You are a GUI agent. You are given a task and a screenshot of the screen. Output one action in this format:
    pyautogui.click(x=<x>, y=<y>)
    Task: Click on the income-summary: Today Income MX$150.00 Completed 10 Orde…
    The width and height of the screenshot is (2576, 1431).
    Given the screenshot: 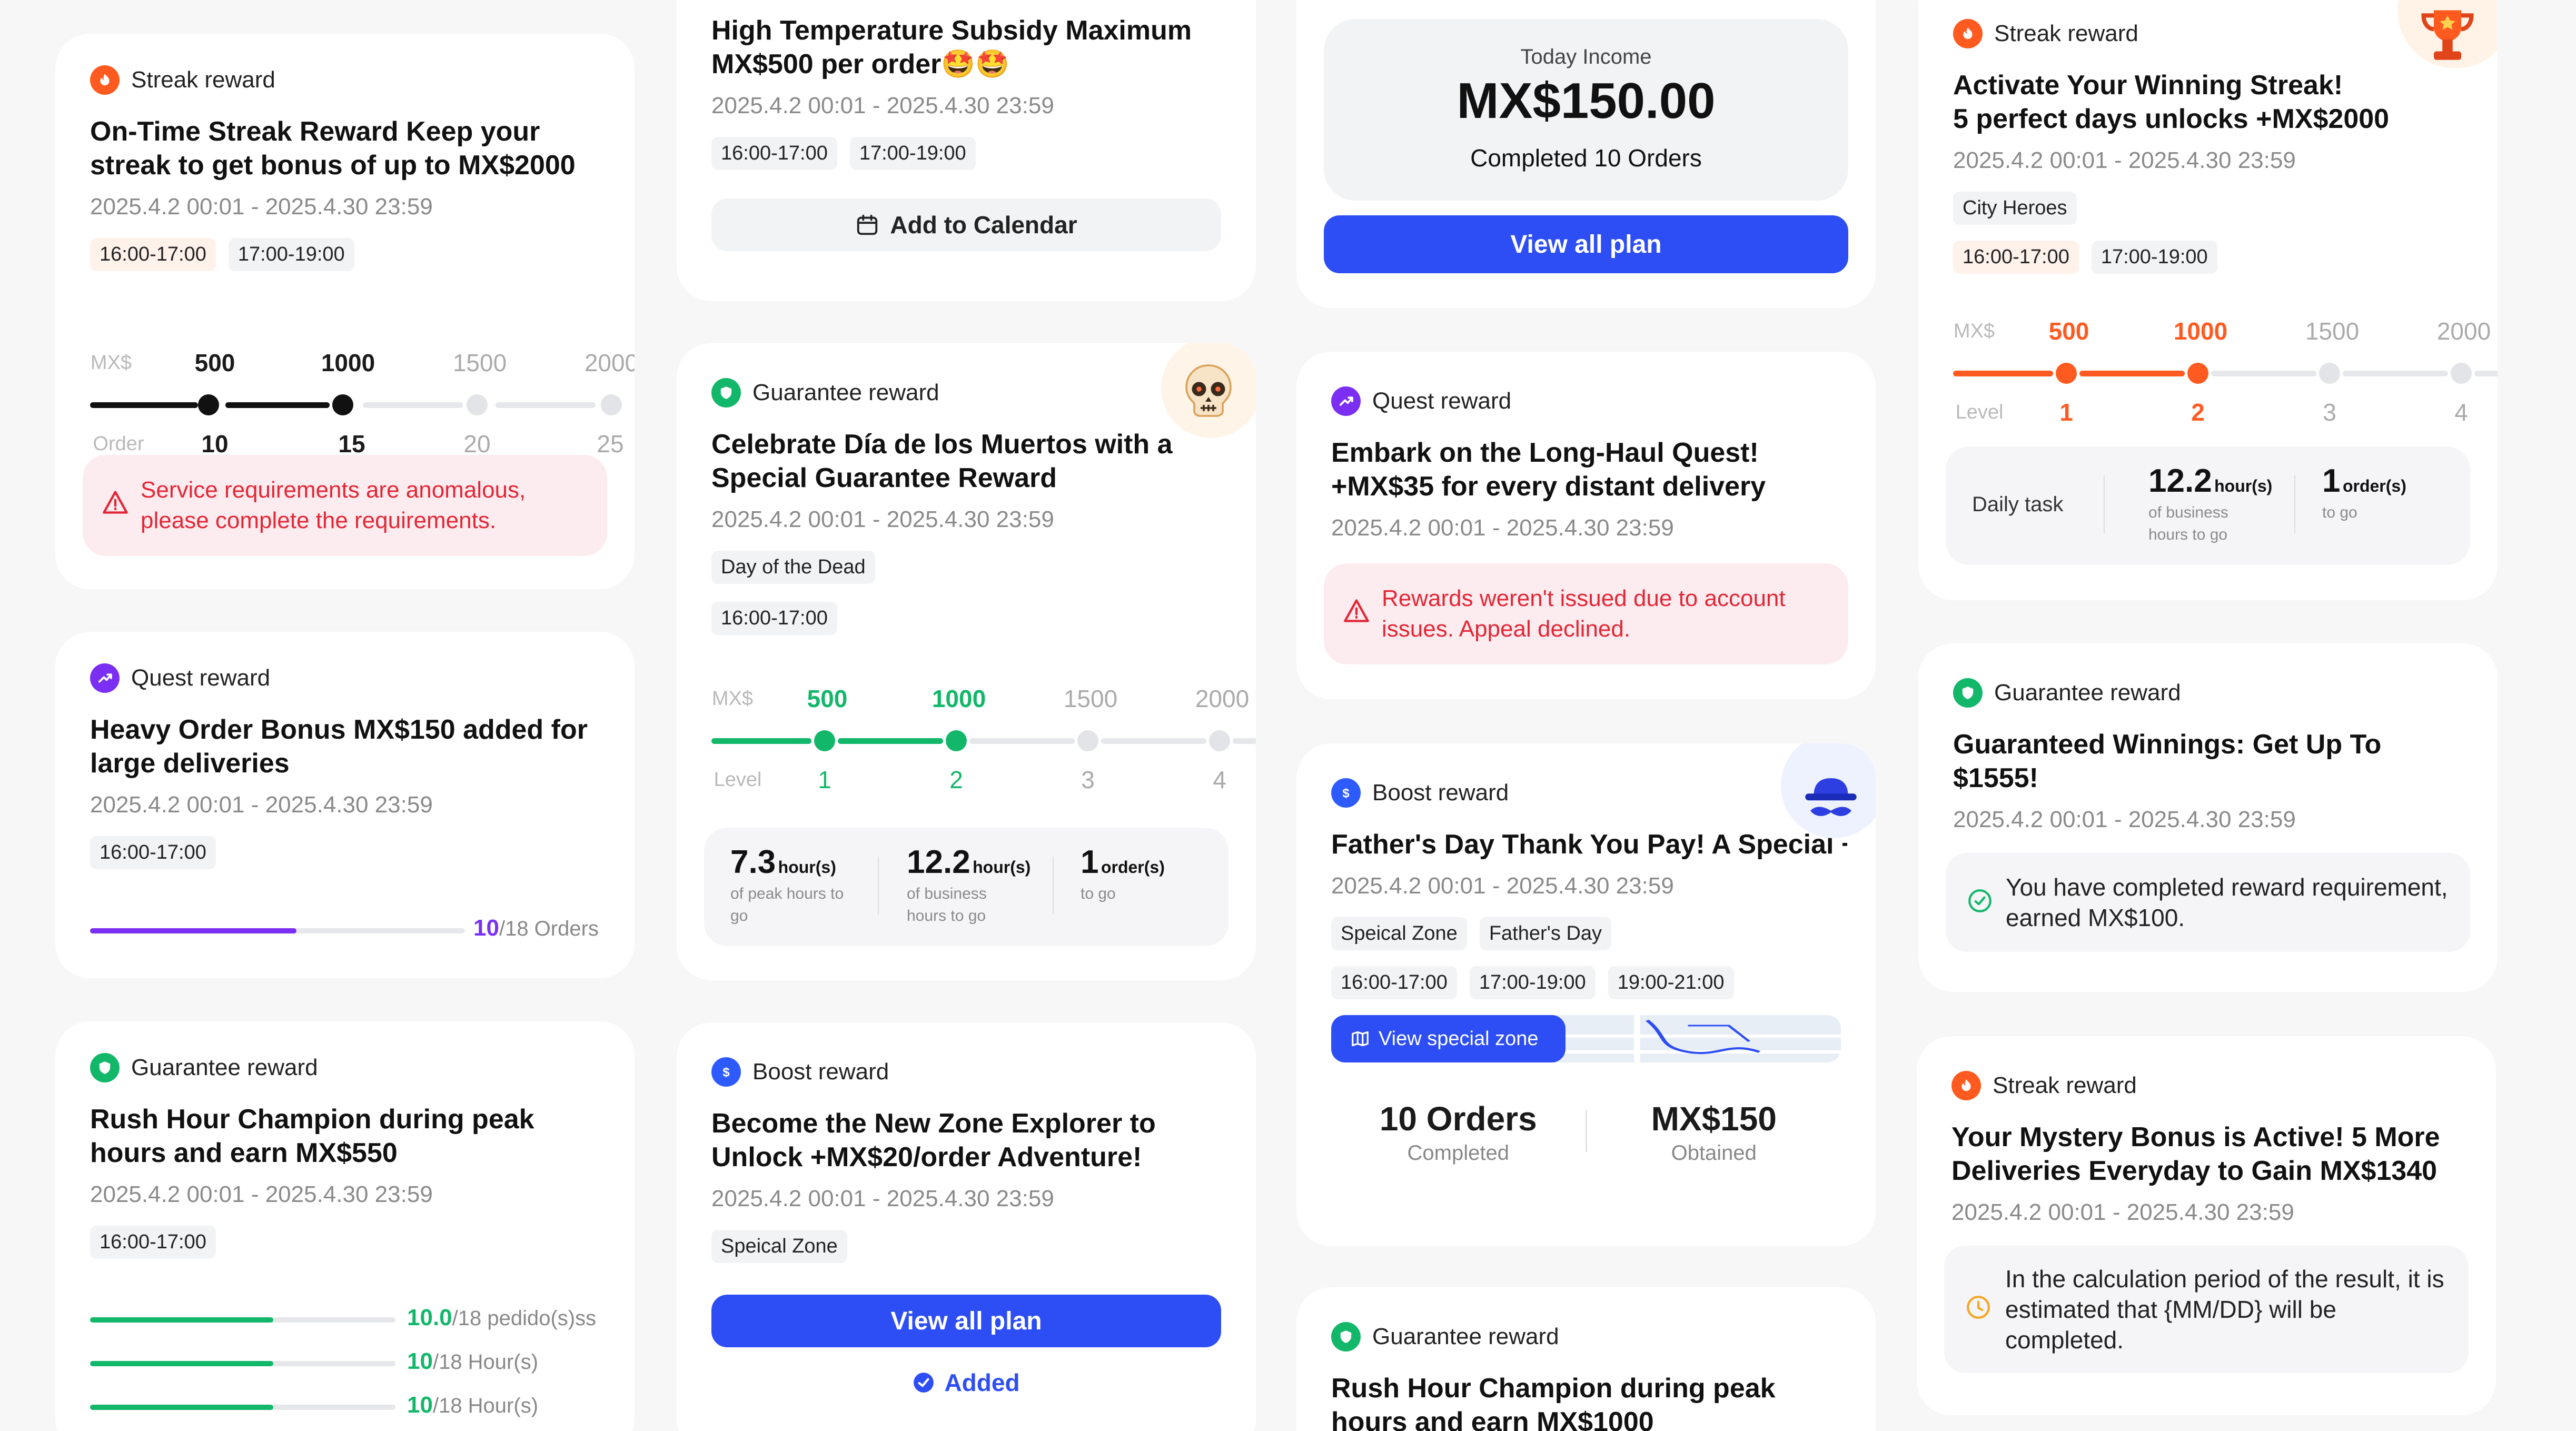 What is the action you would take?
    pyautogui.click(x=1586, y=110)
    